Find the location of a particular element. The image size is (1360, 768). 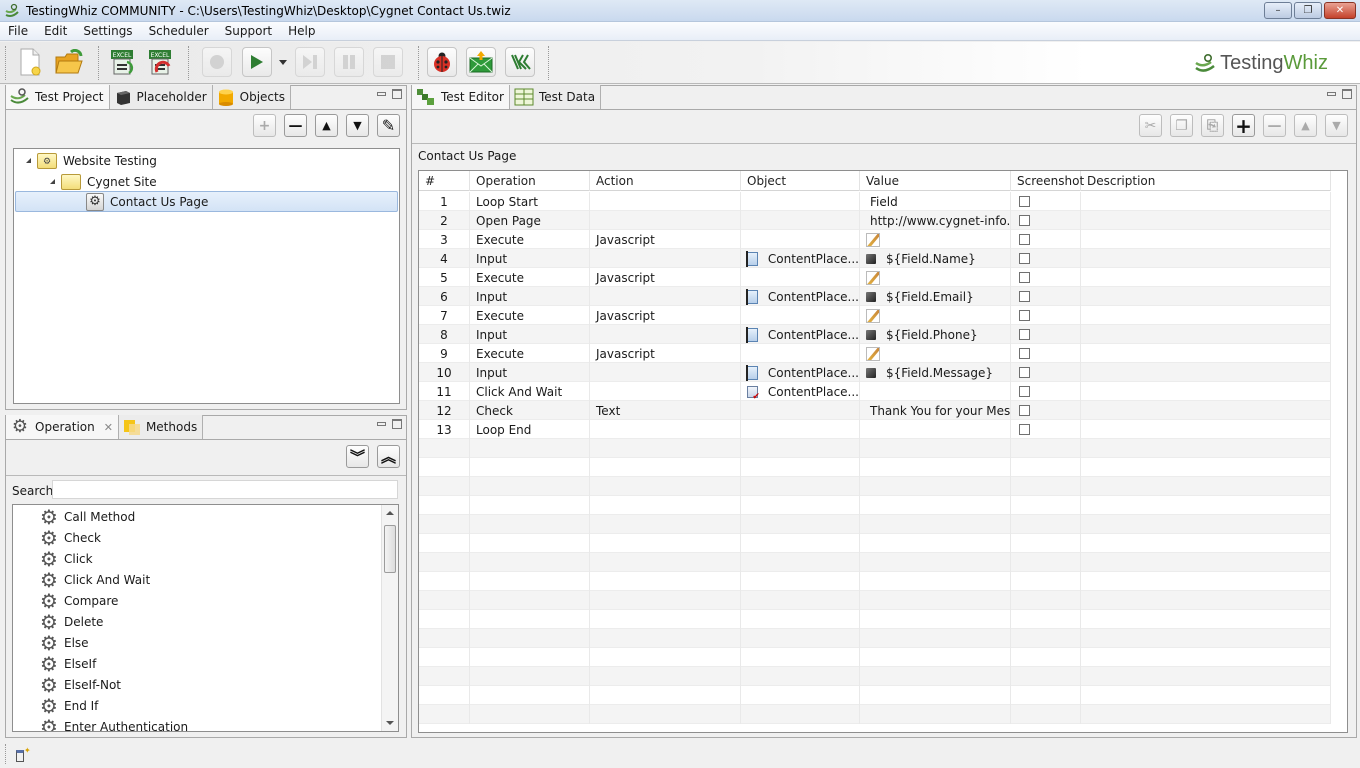

list-item: ⚙ ElseIf-Not is located at coordinates (80, 684).